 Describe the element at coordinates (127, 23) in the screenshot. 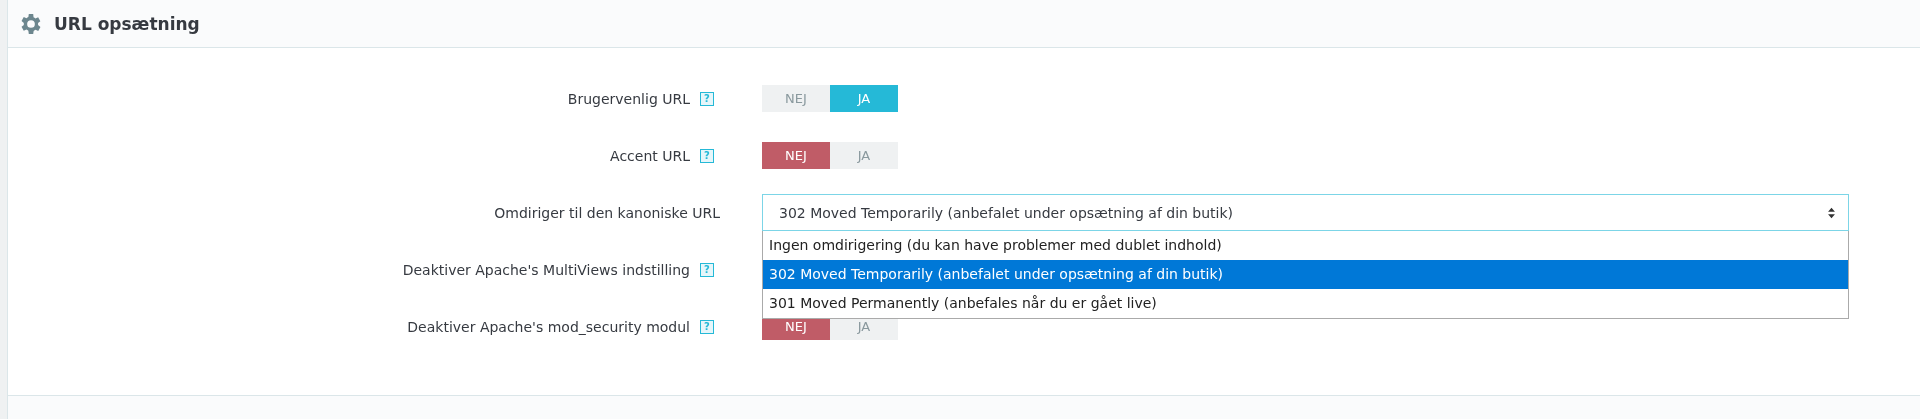

I see `panel-title: URL opsætning` at that location.